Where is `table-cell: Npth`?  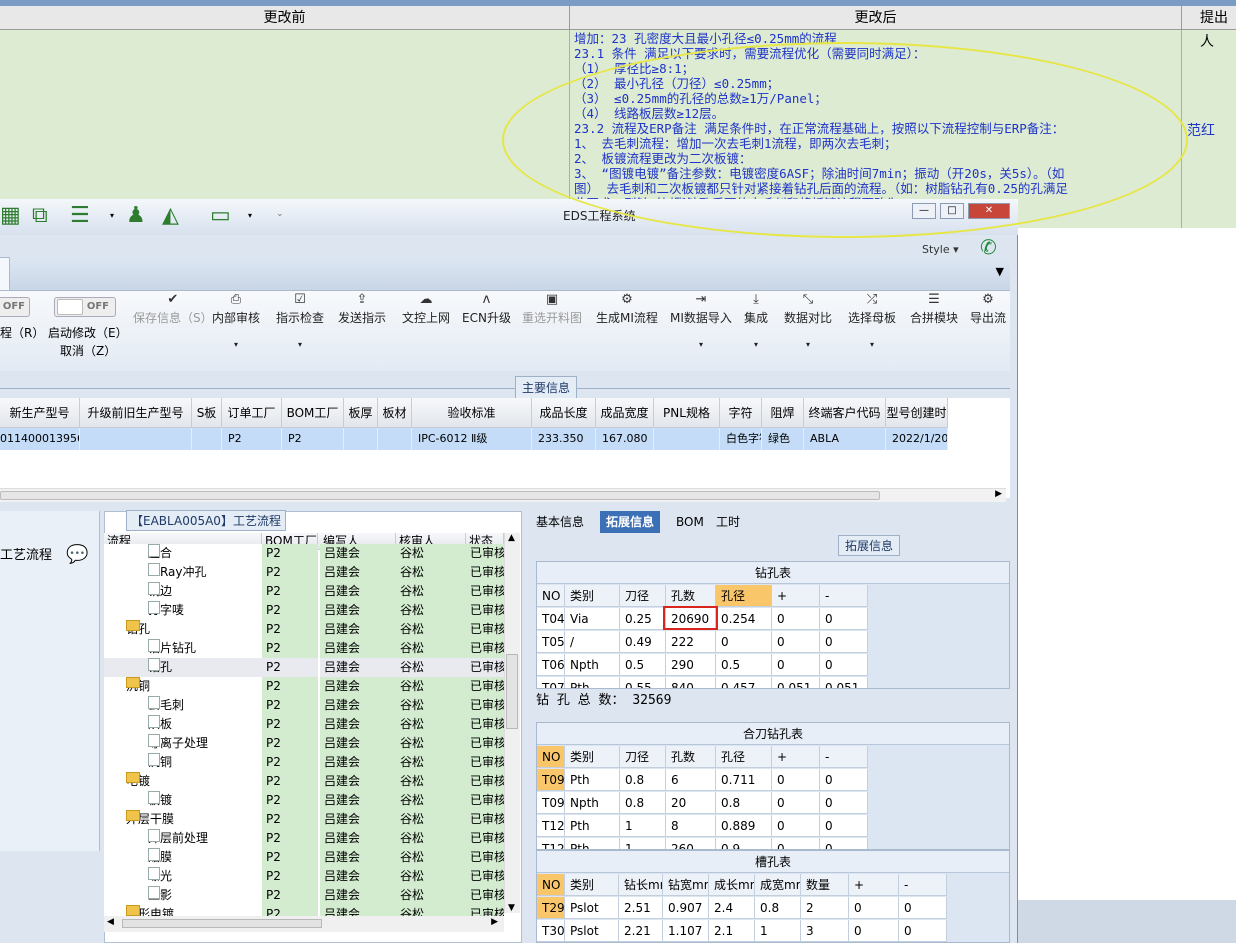 table-cell: Npth is located at coordinates (592, 665).